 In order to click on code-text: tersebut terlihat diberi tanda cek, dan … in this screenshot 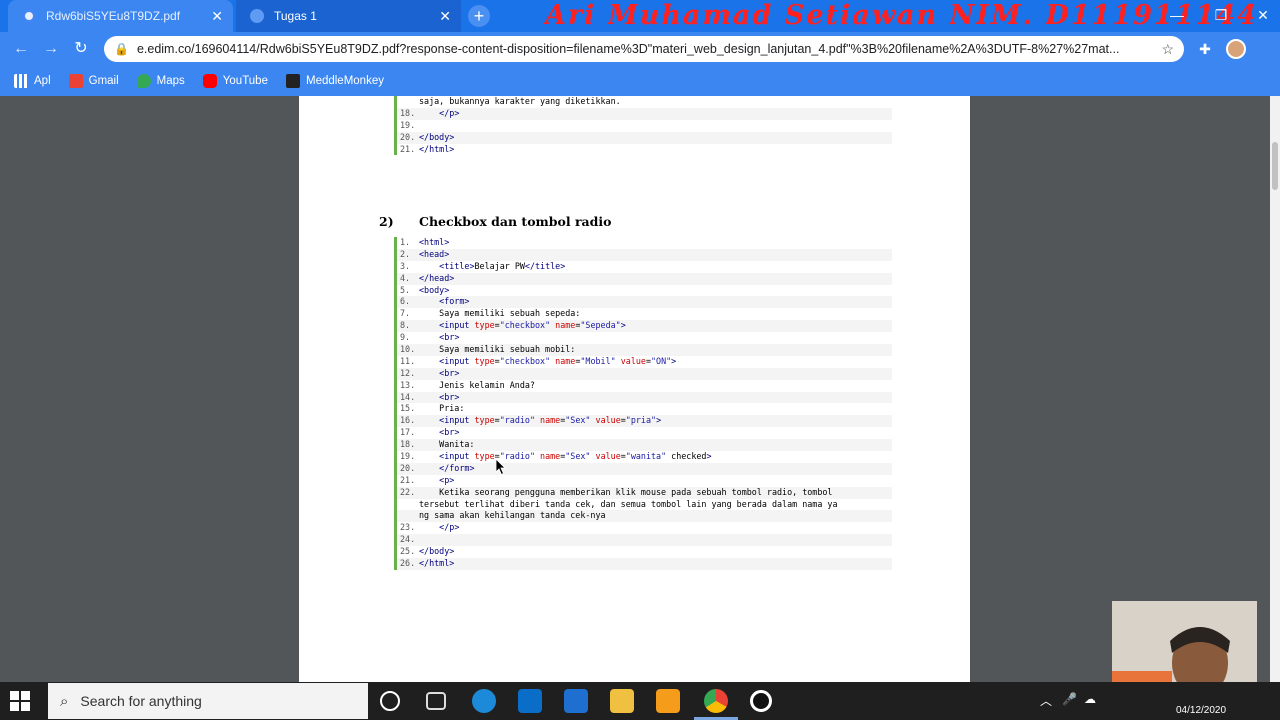, I will do `click(628, 503)`.